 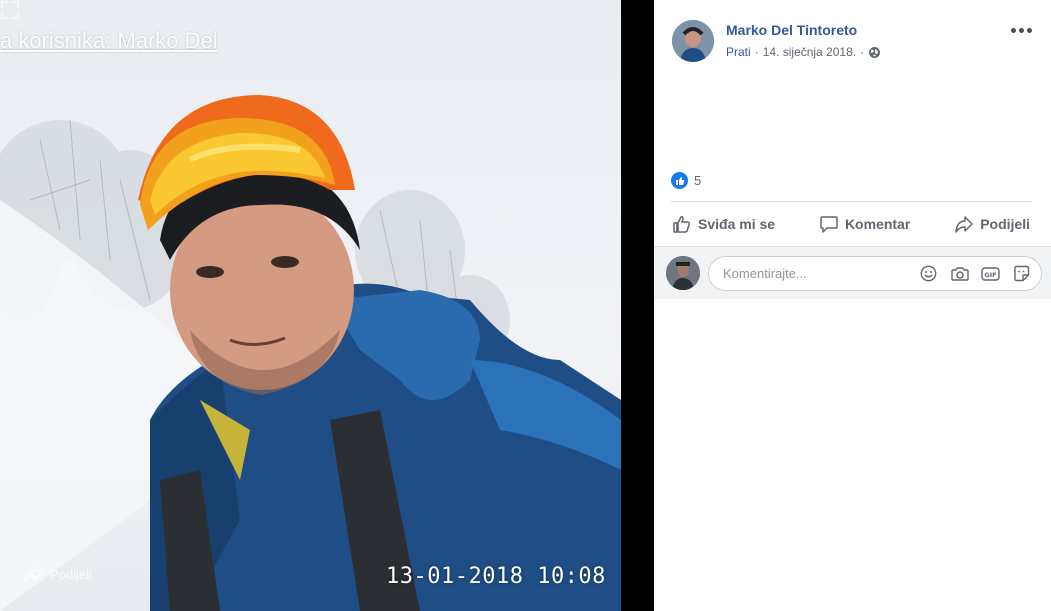 I want to click on post-actions: Sviđa mi se Komentar Podijeli, so click(x=851, y=224).